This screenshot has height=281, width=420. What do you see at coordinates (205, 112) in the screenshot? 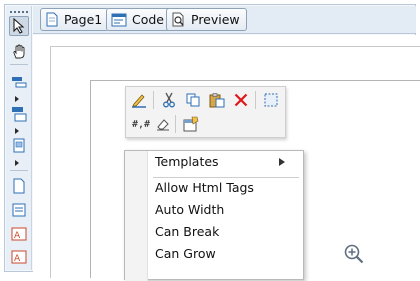
I see `mini-toolbar: #,#` at bounding box center [205, 112].